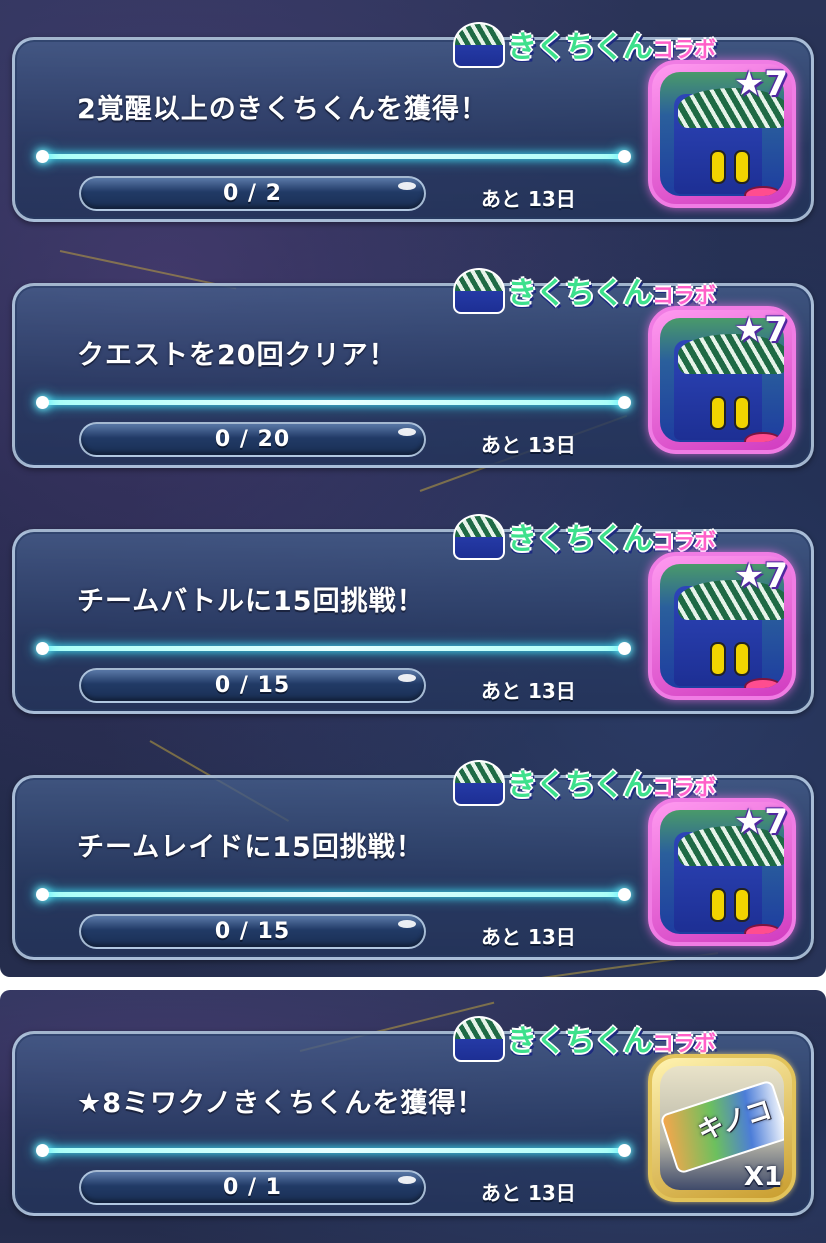 This screenshot has width=826, height=1243. What do you see at coordinates (250, 847) in the screenshot?
I see `mission-title: チームレイドに15回挑戦！` at bounding box center [250, 847].